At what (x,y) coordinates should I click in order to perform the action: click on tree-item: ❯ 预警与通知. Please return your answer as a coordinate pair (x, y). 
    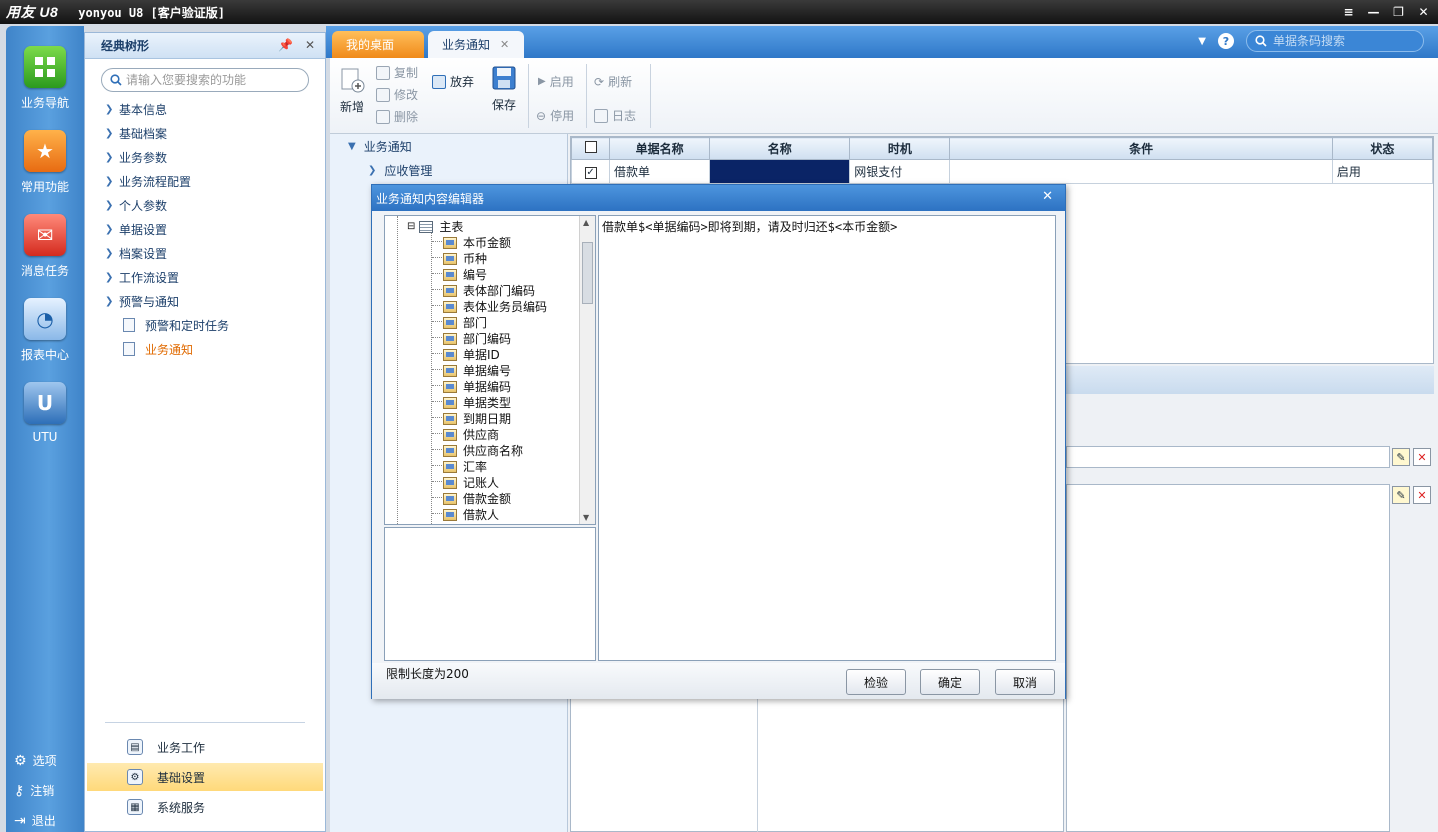
    Looking at the image, I should click on (205, 301).